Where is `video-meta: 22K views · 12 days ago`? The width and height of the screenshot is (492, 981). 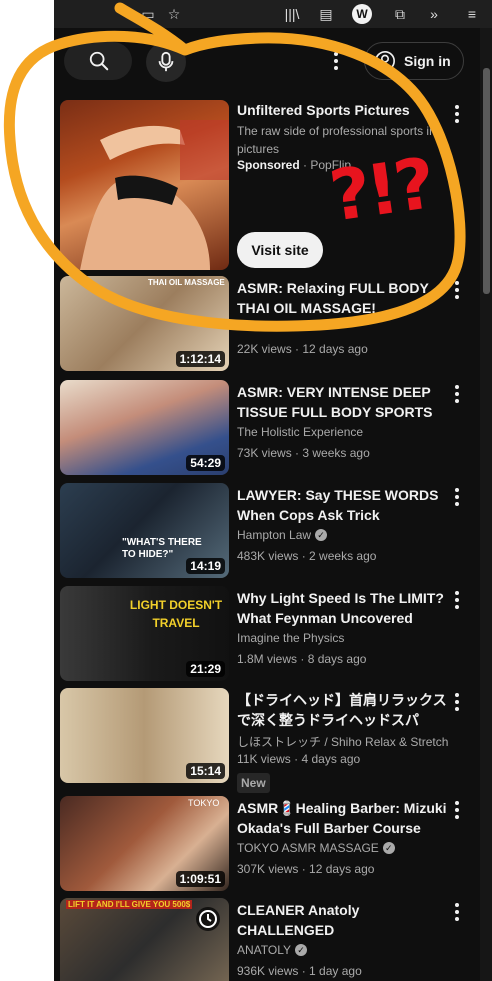
video-meta: 22K views · 12 days ago is located at coordinates (302, 349).